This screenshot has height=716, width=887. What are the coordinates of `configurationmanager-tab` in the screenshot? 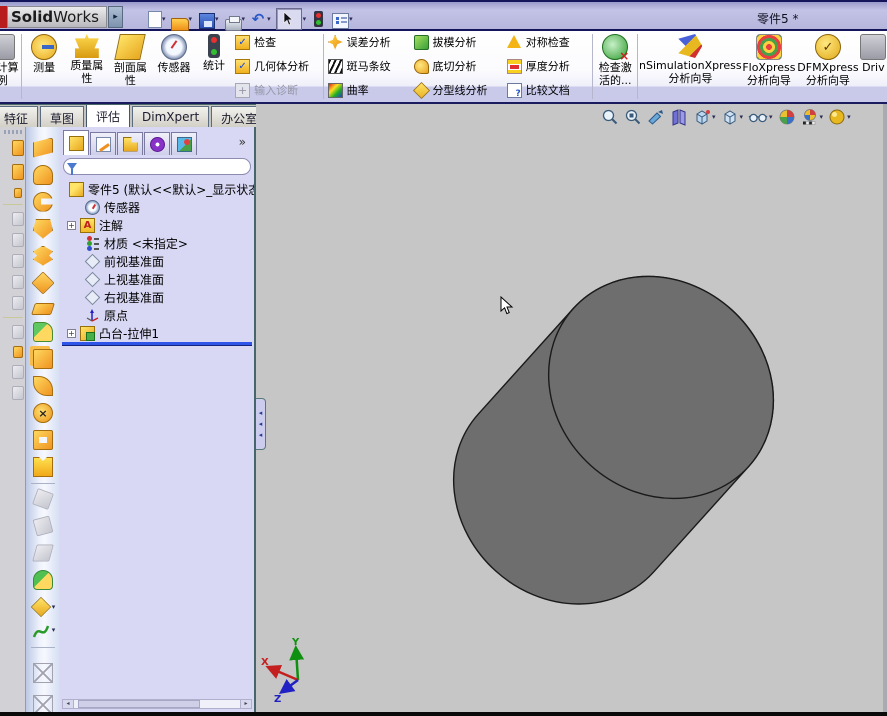 It's located at (130, 143).